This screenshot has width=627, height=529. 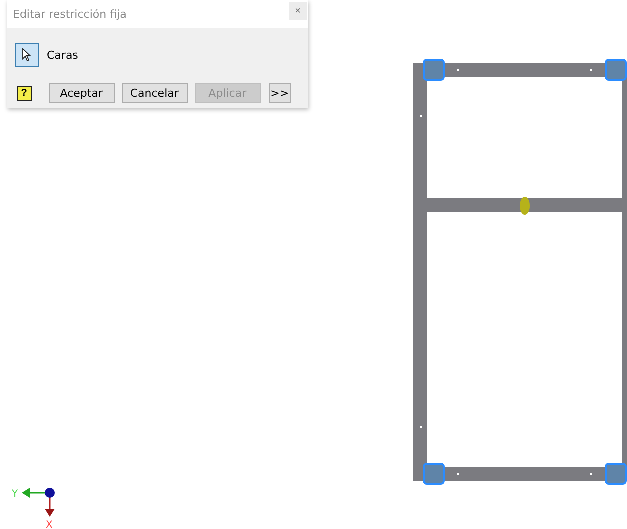 I want to click on selection-label: Caras, so click(x=62, y=55).